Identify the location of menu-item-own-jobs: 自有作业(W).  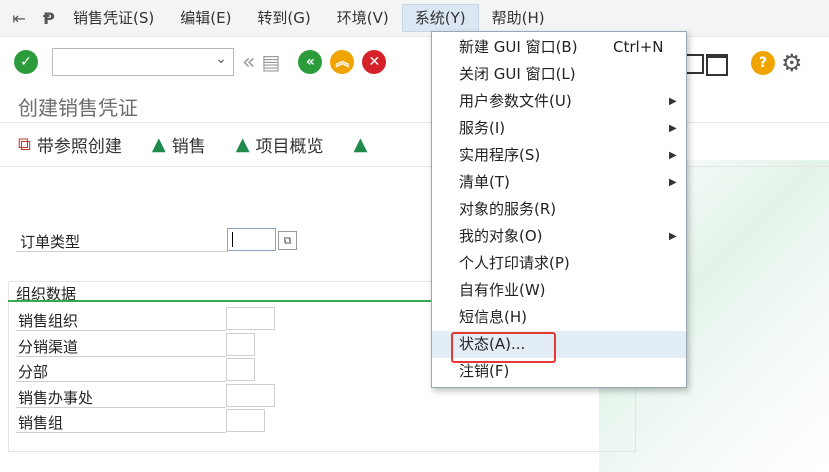
(559, 290).